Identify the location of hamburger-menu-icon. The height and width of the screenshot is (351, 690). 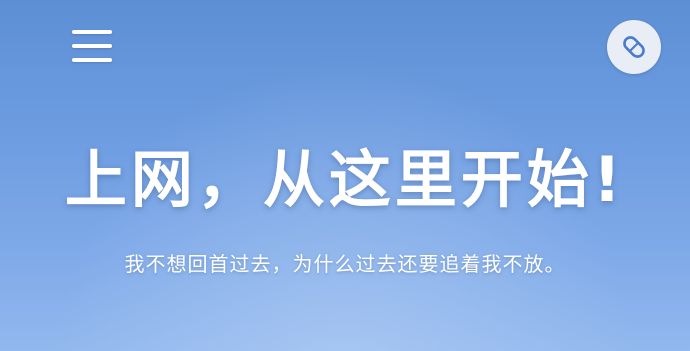
(92, 46).